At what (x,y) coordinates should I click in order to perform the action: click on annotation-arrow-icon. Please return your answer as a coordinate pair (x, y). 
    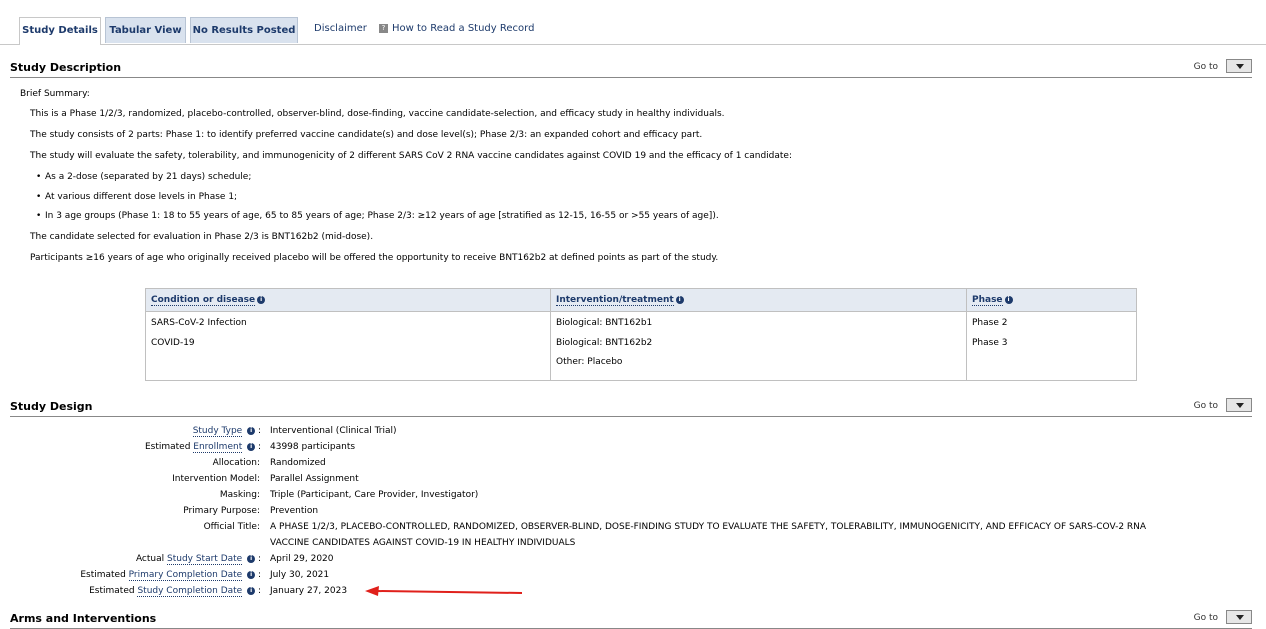
    Looking at the image, I should click on (444, 591).